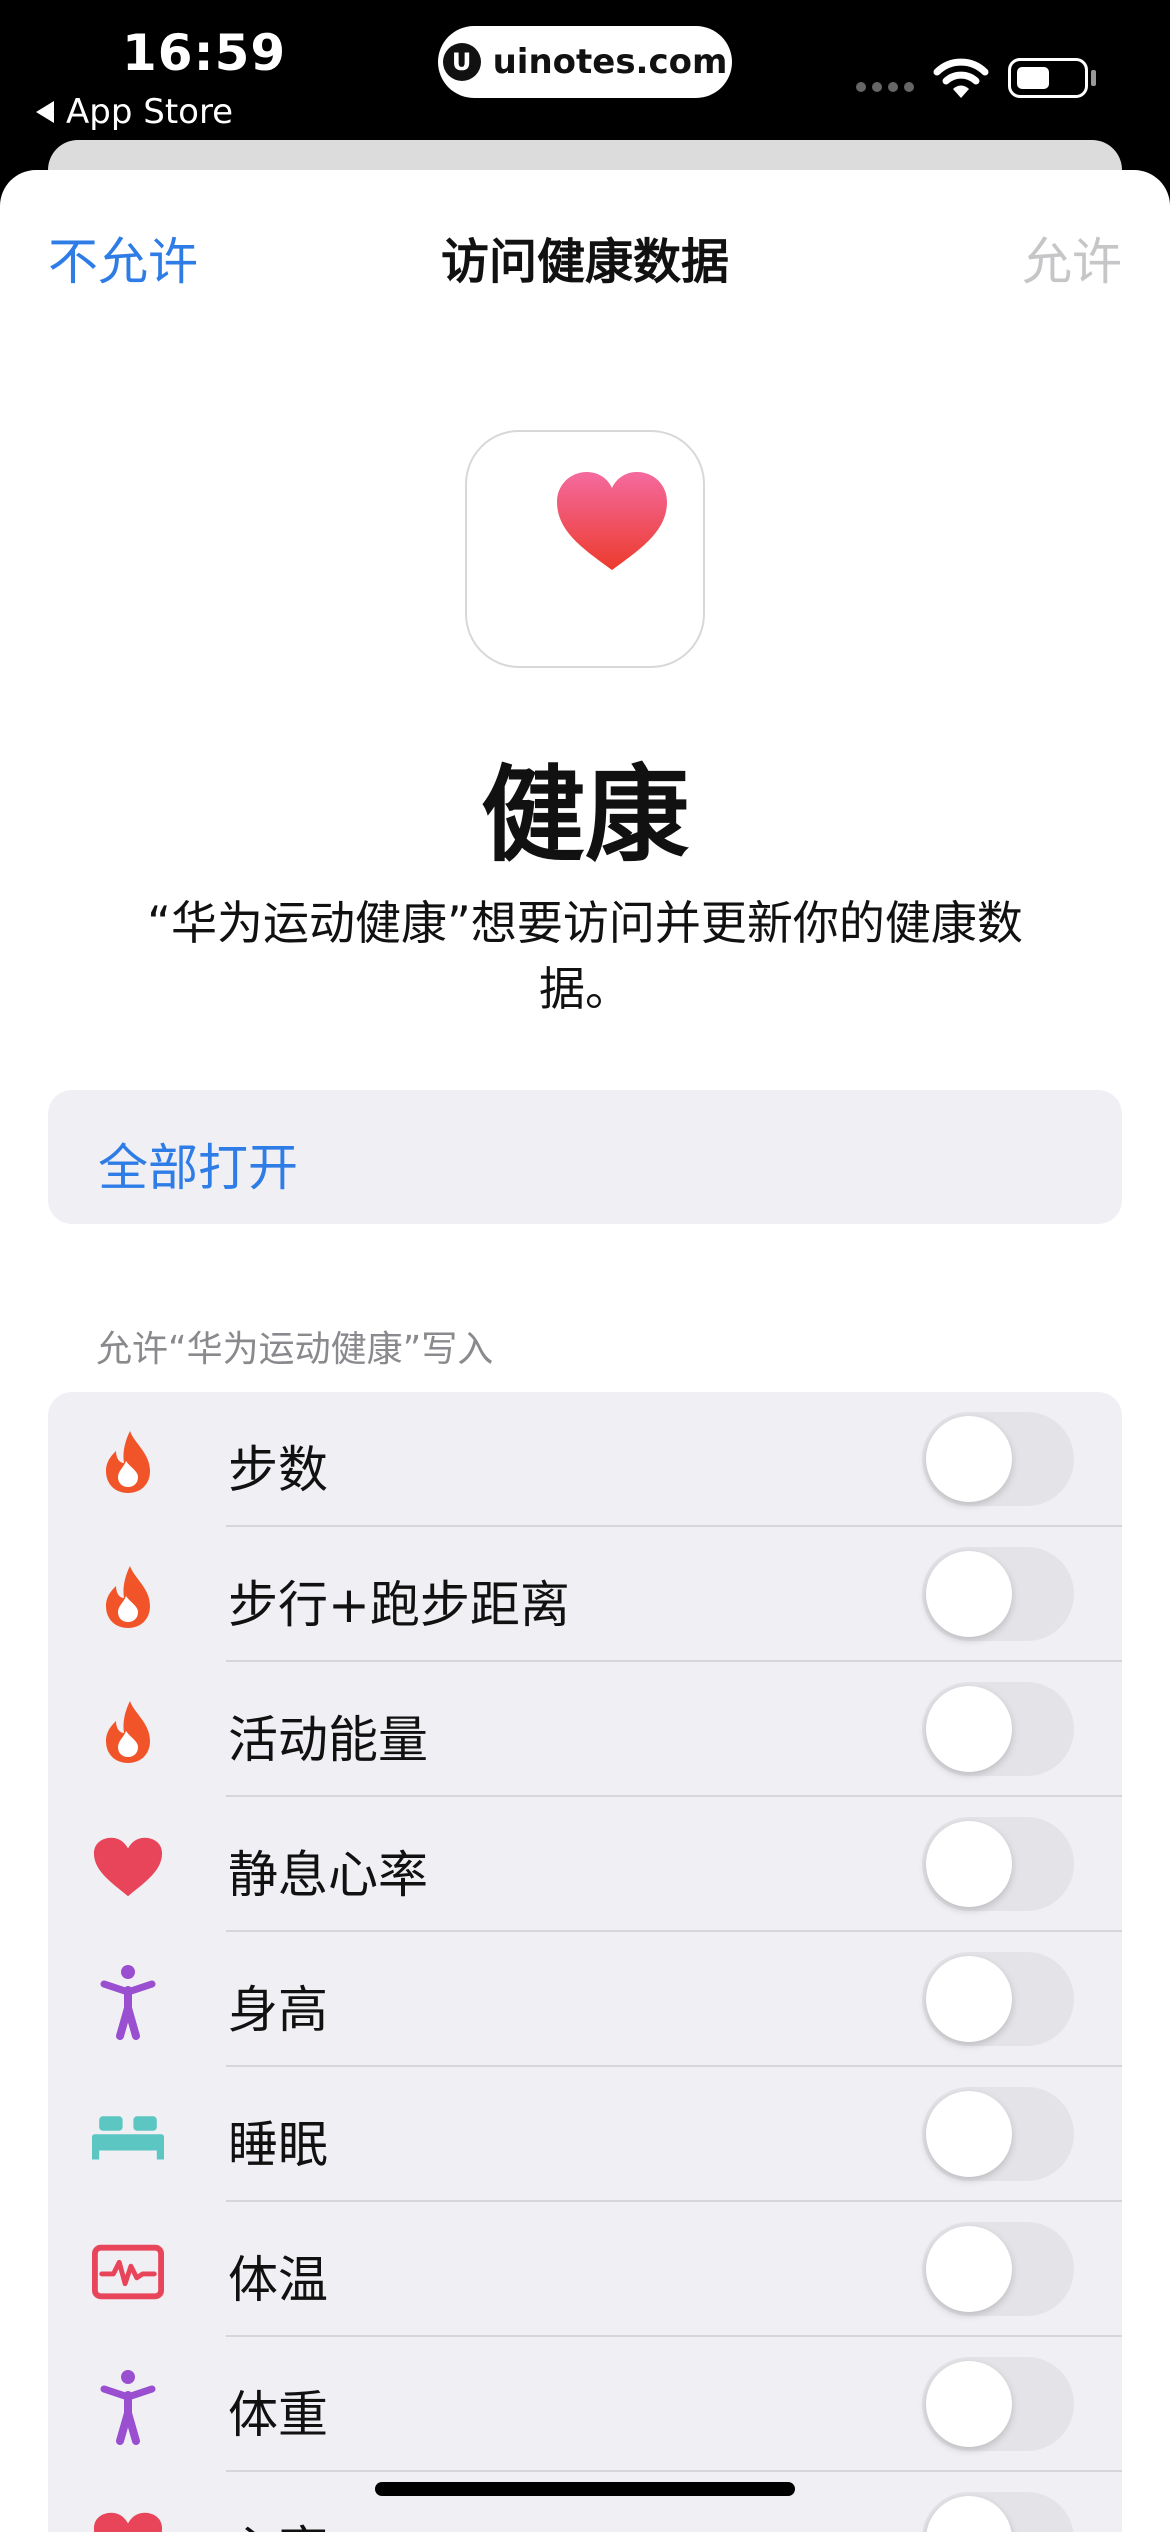 The image size is (1170, 2532). What do you see at coordinates (585, 2502) in the screenshot?
I see `list-item-heart-rate: 心率` at bounding box center [585, 2502].